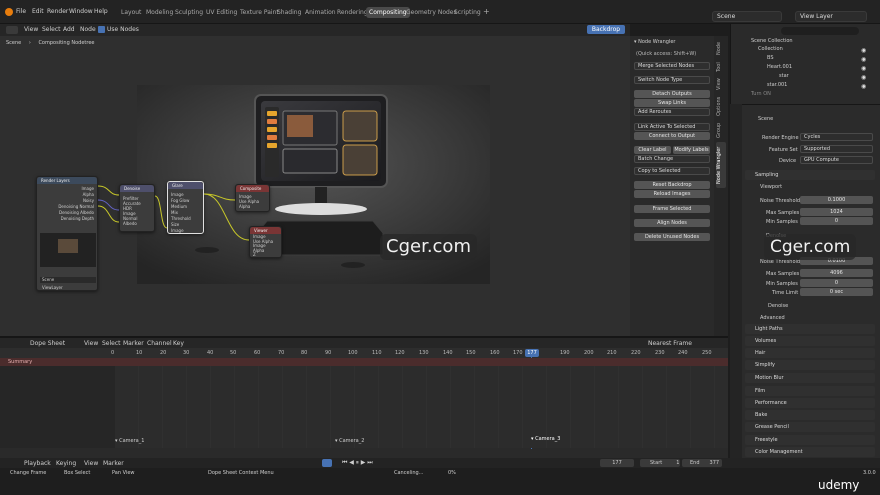  I want to click on swap-links-button: Swap Links, so click(672, 103).